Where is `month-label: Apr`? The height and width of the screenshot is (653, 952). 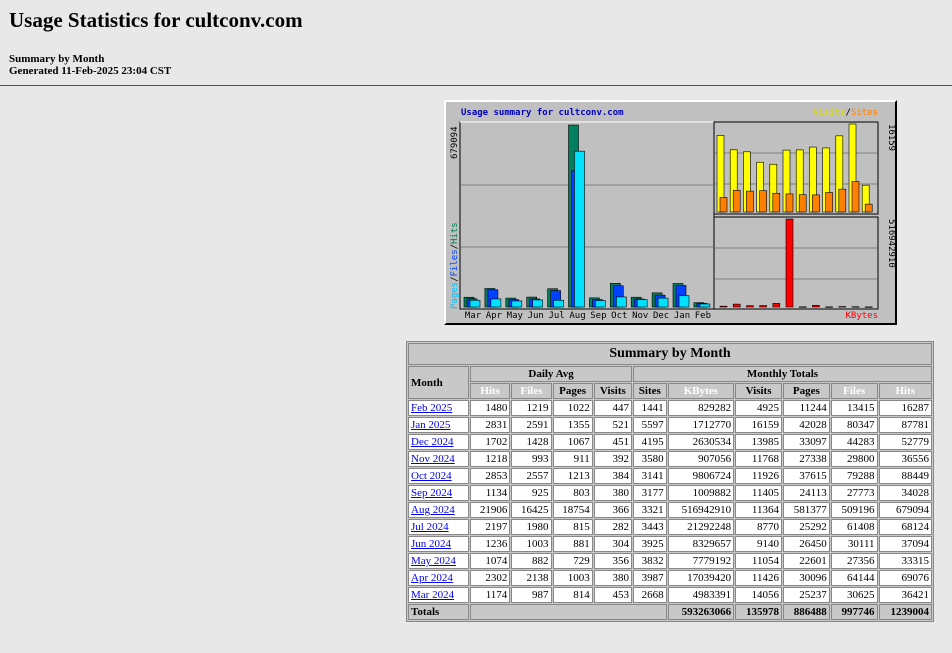
month-label: Apr is located at coordinates (494, 316).